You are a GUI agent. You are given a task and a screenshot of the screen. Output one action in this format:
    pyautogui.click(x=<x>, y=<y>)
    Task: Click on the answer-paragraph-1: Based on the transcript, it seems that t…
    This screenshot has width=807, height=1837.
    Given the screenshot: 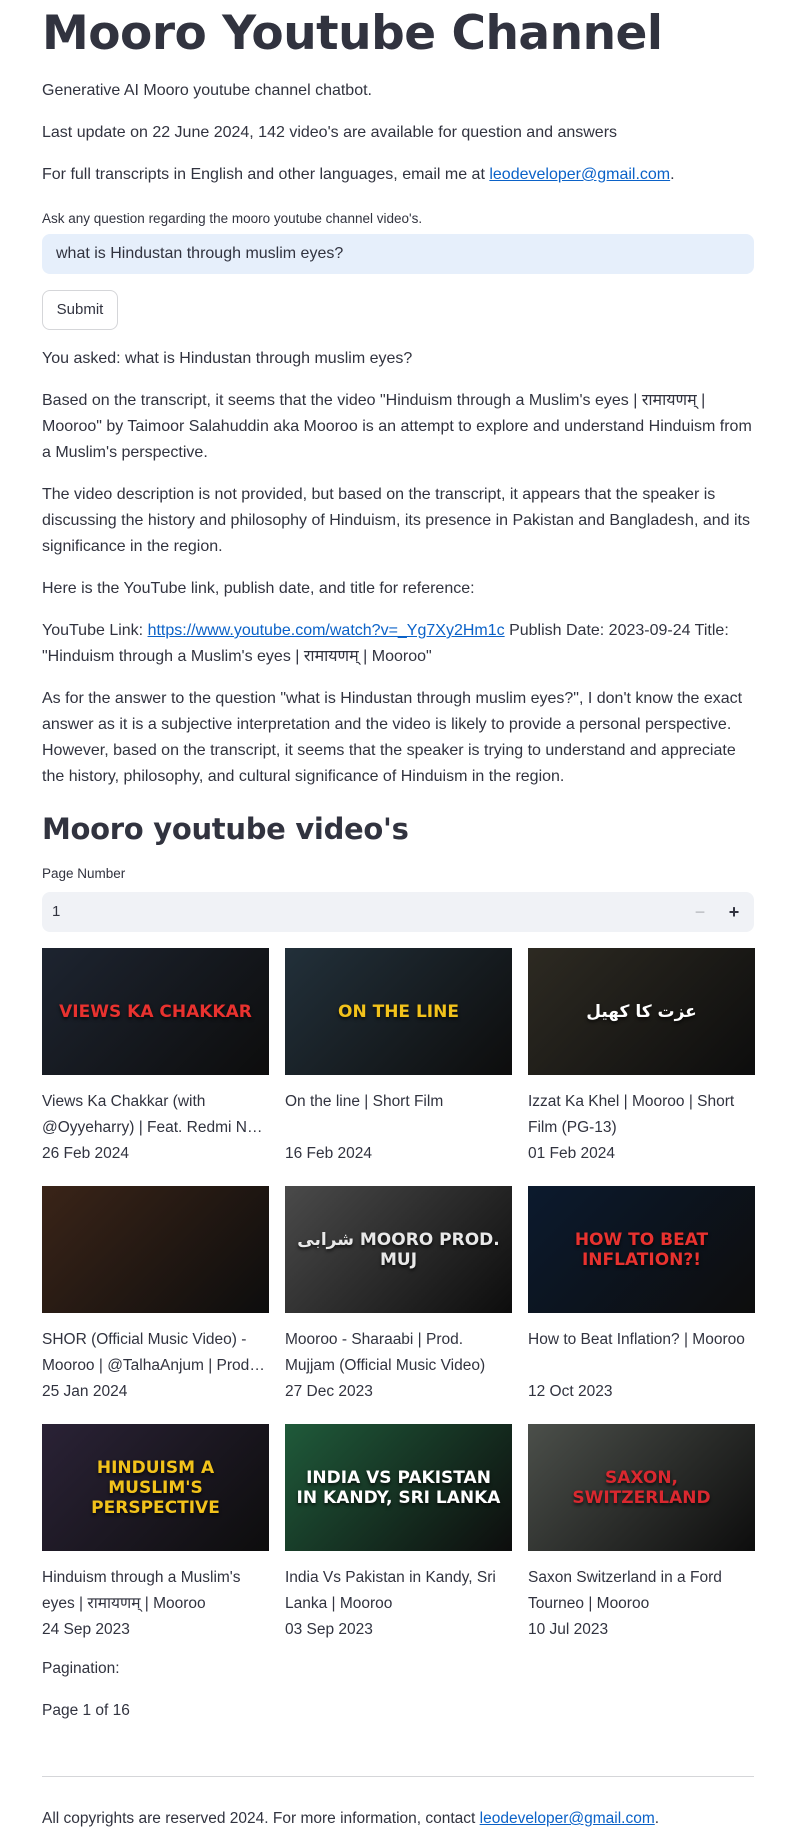 What is the action you would take?
    pyautogui.click(x=397, y=426)
    